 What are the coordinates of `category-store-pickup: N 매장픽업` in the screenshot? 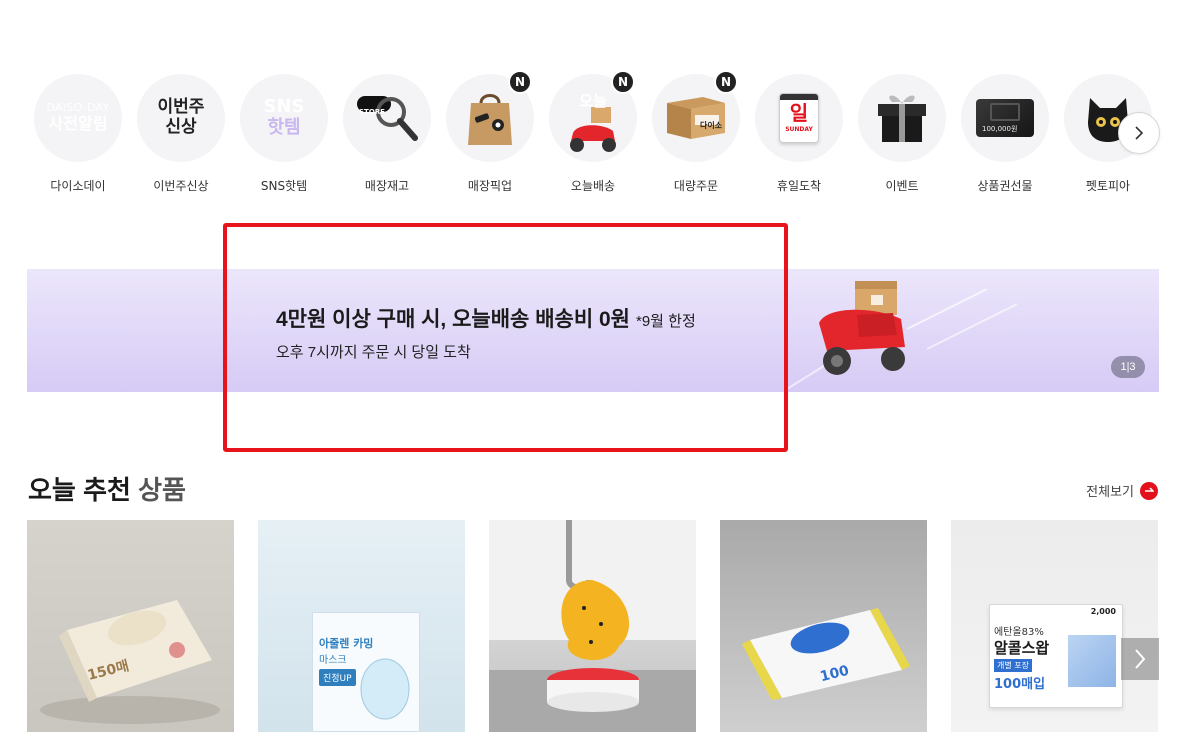 It's located at (490, 132).